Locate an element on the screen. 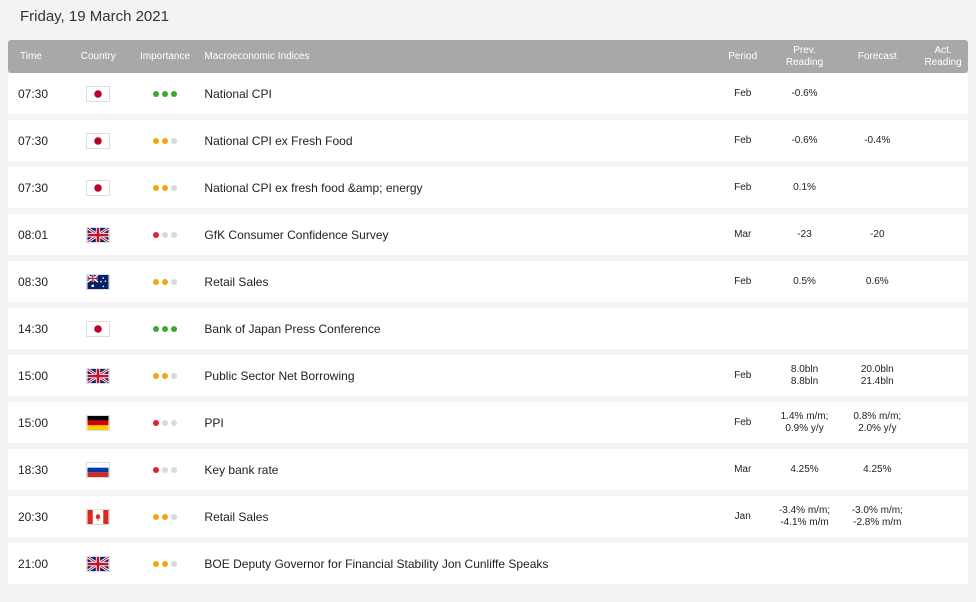 The width and height of the screenshot is (976, 602). event-time: 14:30 is located at coordinates (33, 328).